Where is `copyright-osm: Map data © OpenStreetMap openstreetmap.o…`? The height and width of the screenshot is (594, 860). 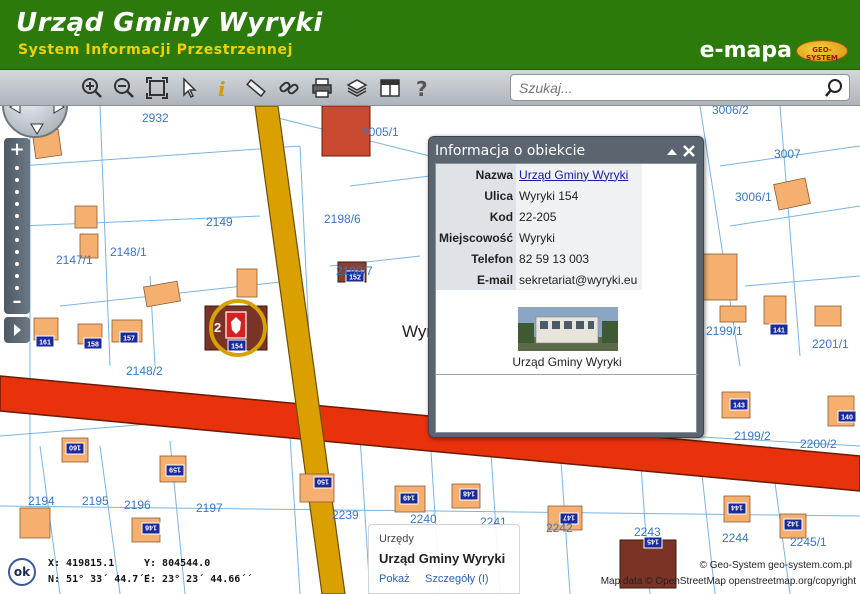 copyright-osm: Map data © OpenStreetMap openstreetmap.o… is located at coordinates (728, 581).